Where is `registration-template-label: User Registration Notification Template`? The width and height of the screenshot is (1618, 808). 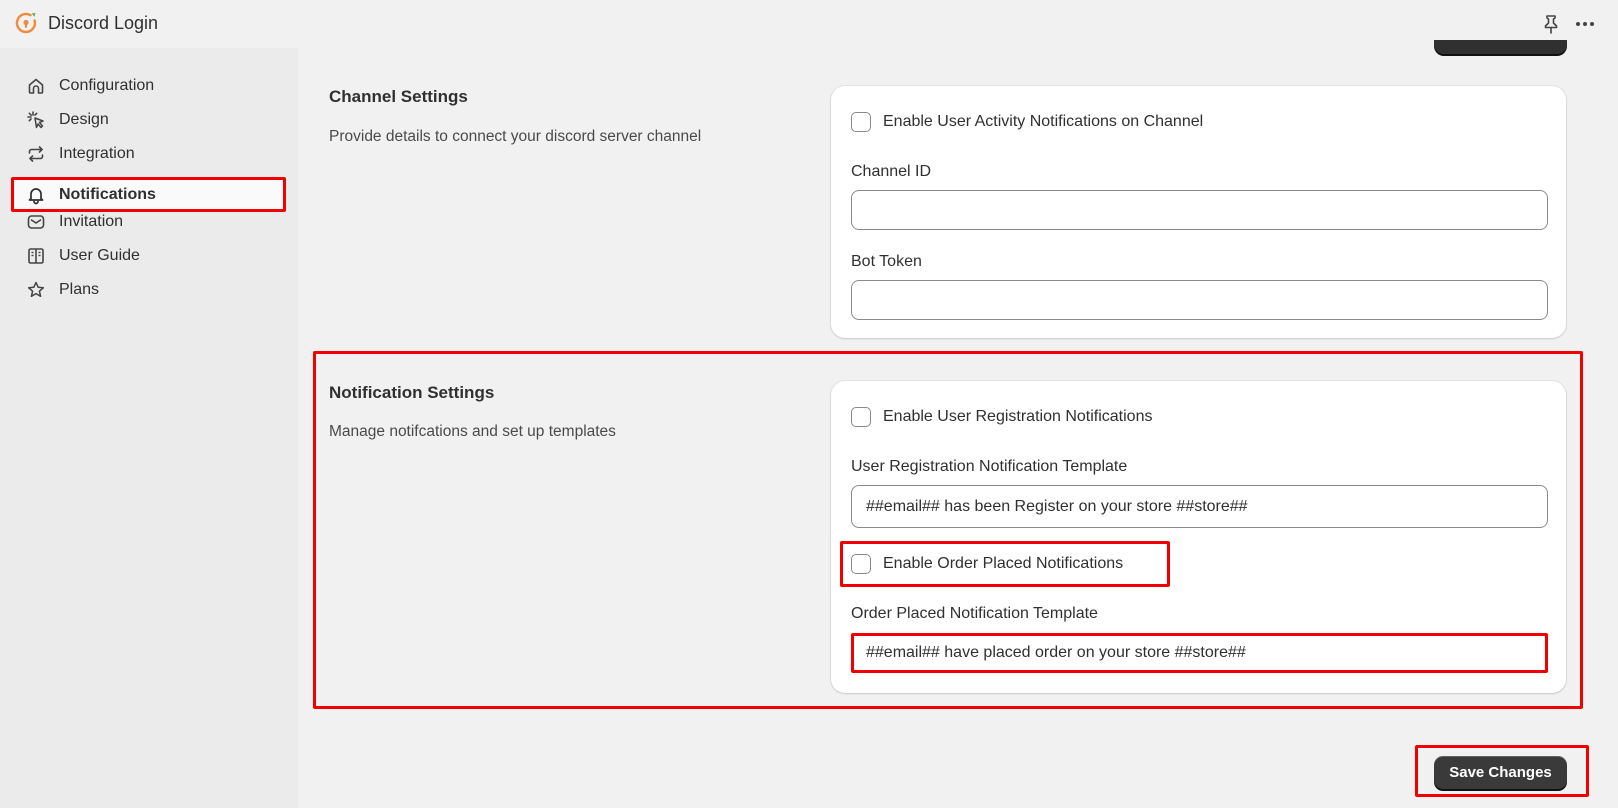
registration-template-label: User Registration Notification Template is located at coordinates (989, 466).